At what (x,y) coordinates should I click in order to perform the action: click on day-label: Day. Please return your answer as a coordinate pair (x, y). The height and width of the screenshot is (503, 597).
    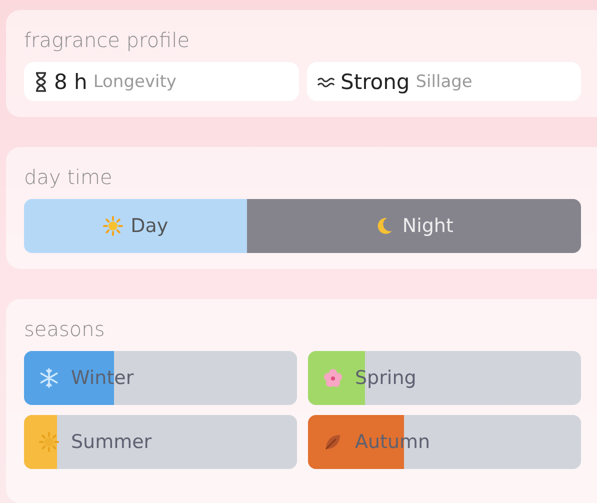
    Looking at the image, I should click on (149, 226).